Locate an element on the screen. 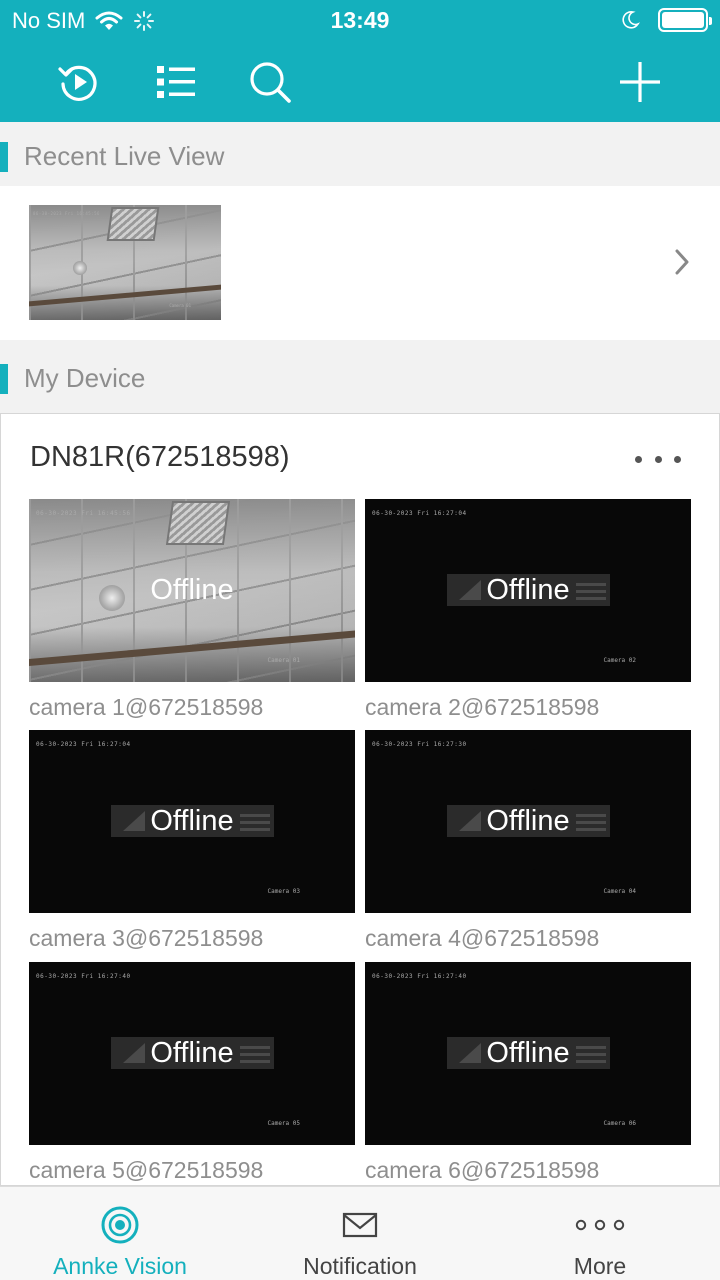 This screenshot has height=1280, width=720. status-time: 13:49 is located at coordinates (360, 20).